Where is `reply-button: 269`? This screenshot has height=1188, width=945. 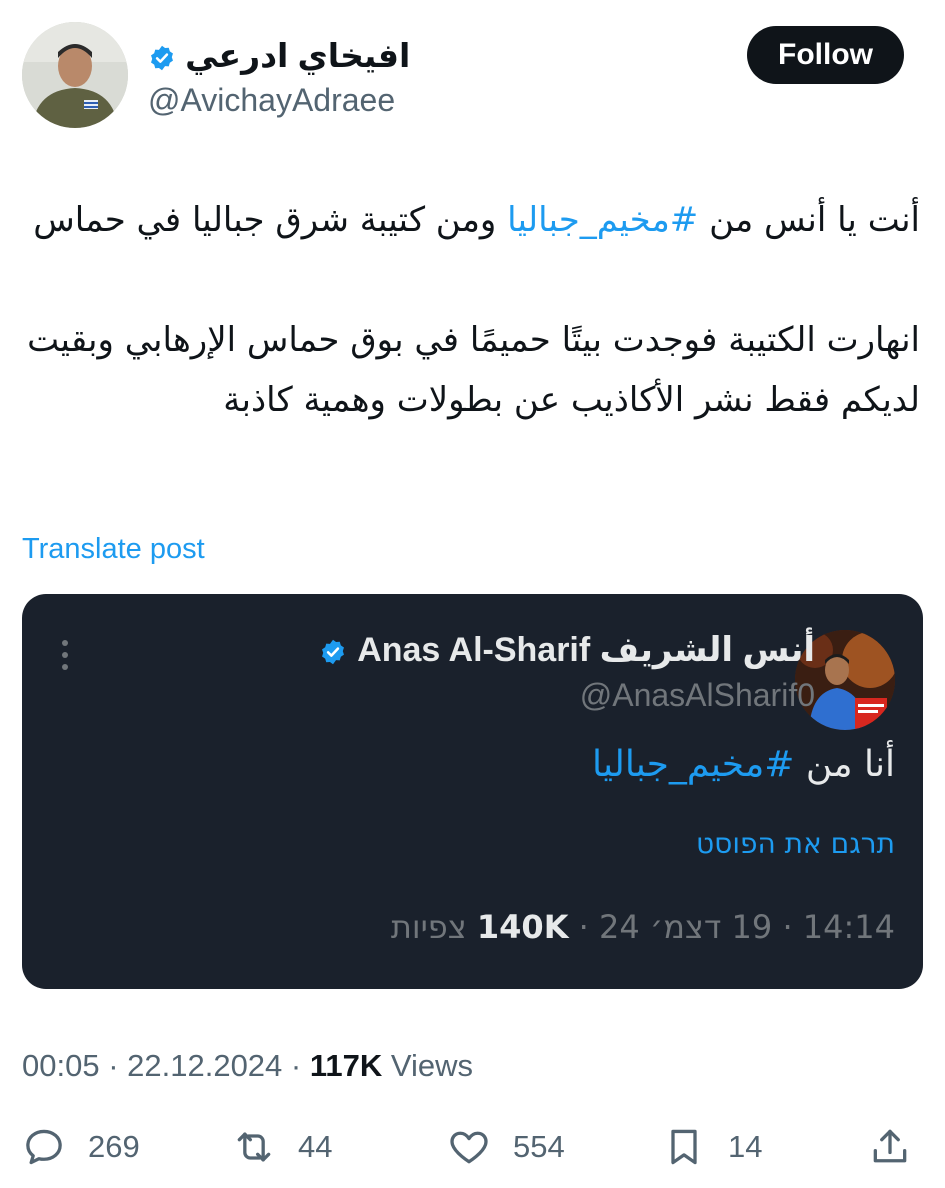 reply-button: 269 is located at coordinates (81, 1147).